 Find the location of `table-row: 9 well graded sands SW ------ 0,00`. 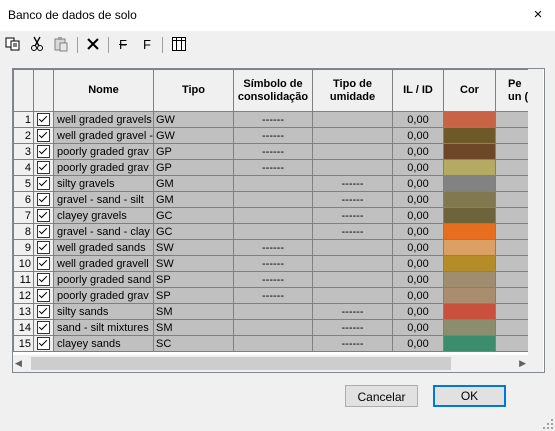

table-row: 9 well graded sands SW ------ 0,00 is located at coordinates (274, 247).